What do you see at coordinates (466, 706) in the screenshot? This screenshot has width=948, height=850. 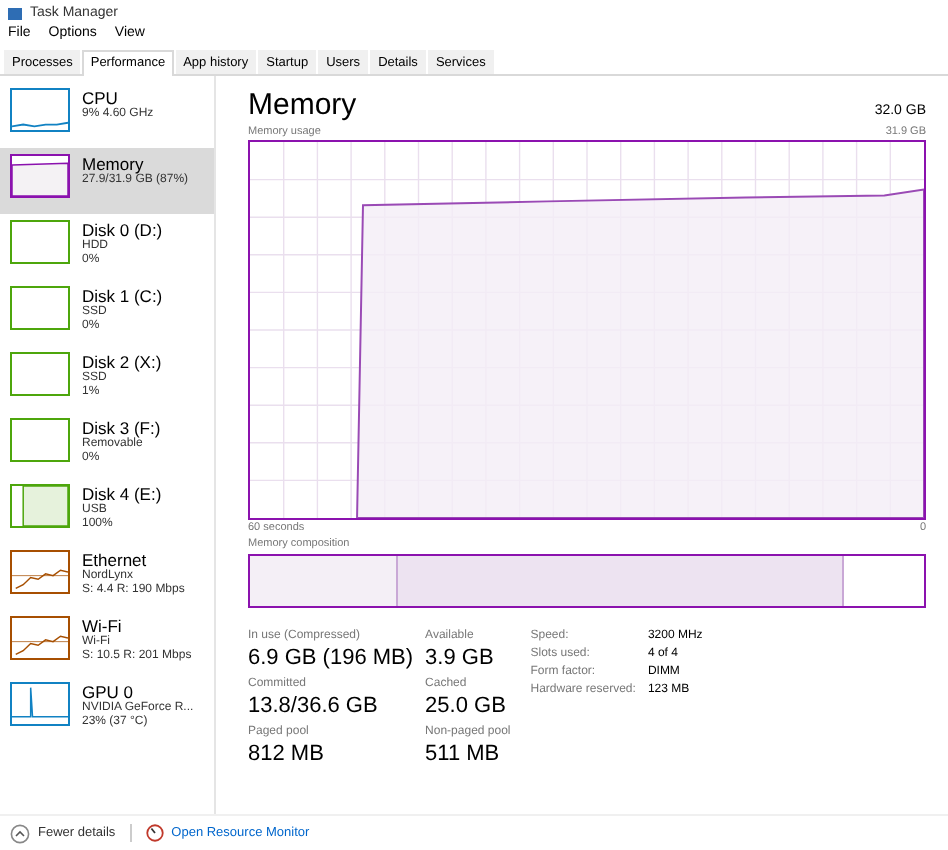 I see `stat-value: 25.0 GB` at bounding box center [466, 706].